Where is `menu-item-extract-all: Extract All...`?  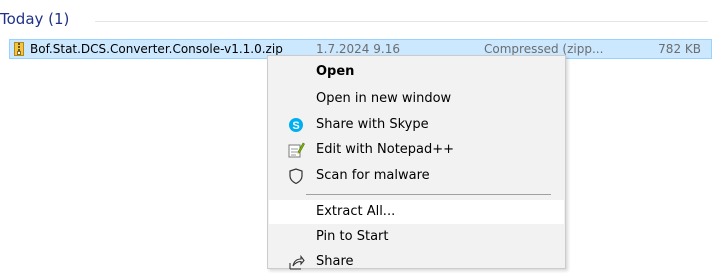
menu-item-extract-all: Extract All... is located at coordinates (416, 212).